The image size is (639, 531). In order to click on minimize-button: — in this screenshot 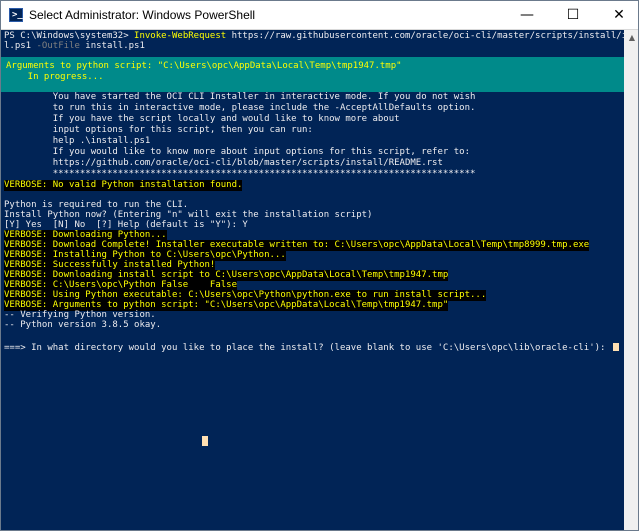, I will do `click(527, 15)`.